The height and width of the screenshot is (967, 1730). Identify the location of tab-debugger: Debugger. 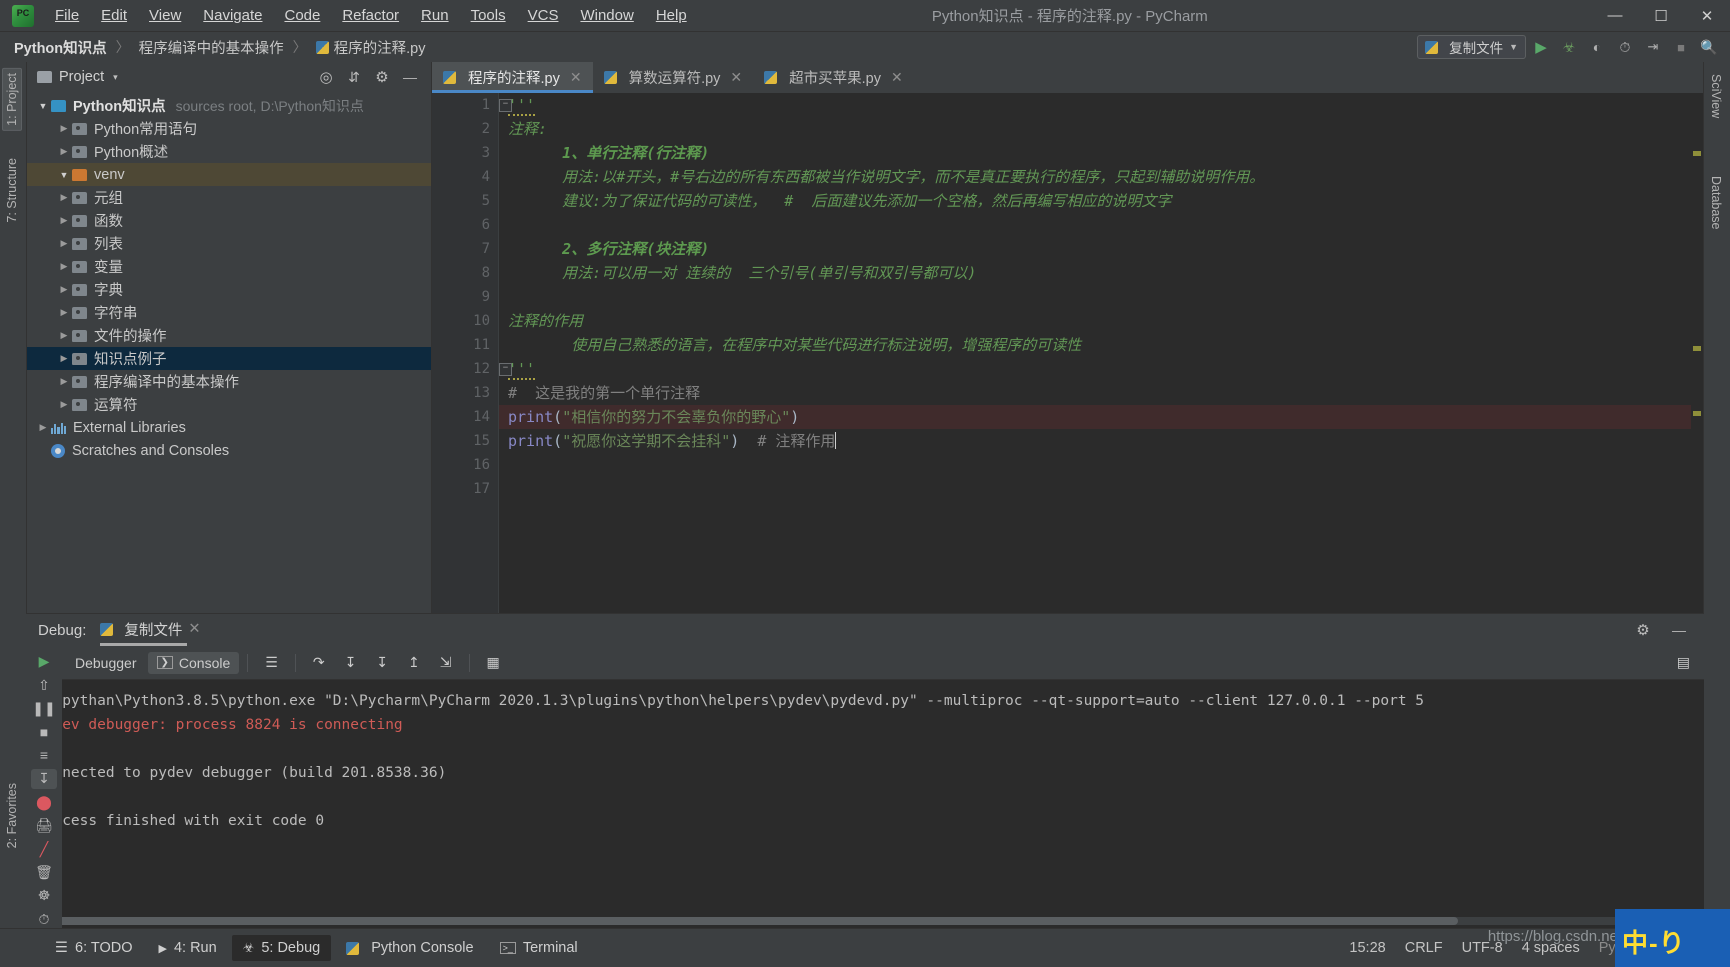
(106, 663).